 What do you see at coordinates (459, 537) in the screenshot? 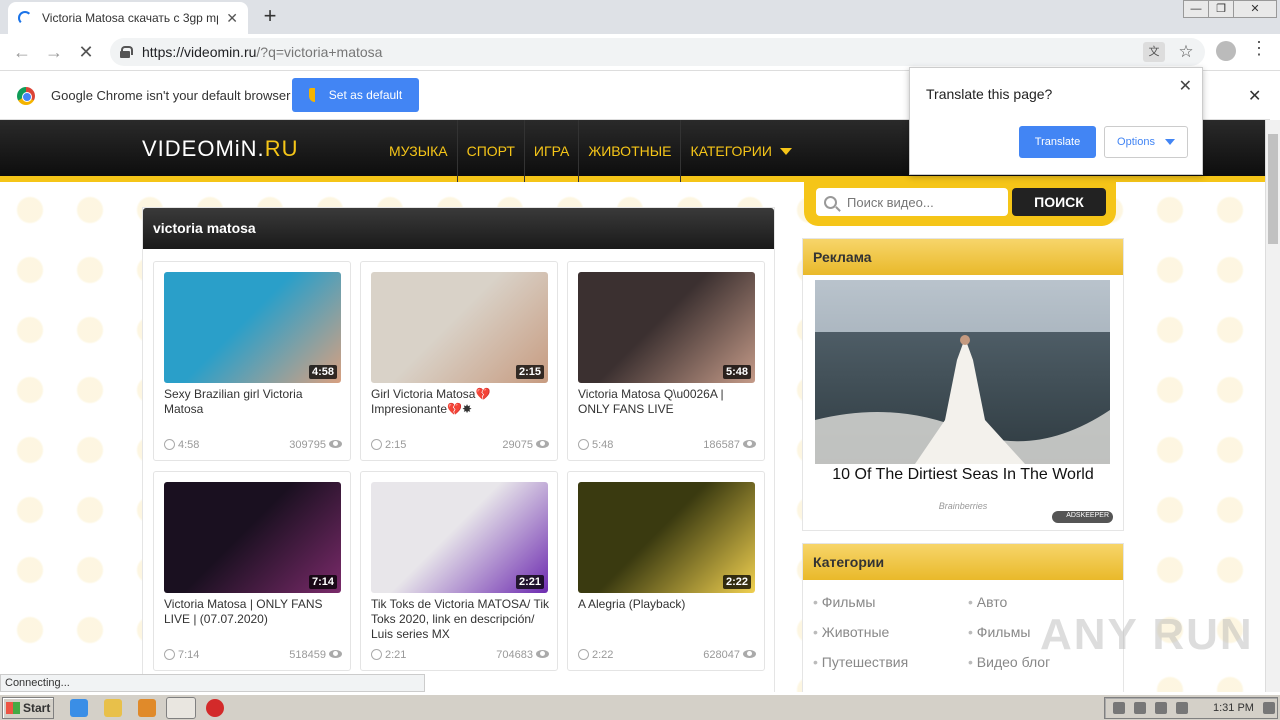
I see `video-thumbnail: 2:21` at bounding box center [459, 537].